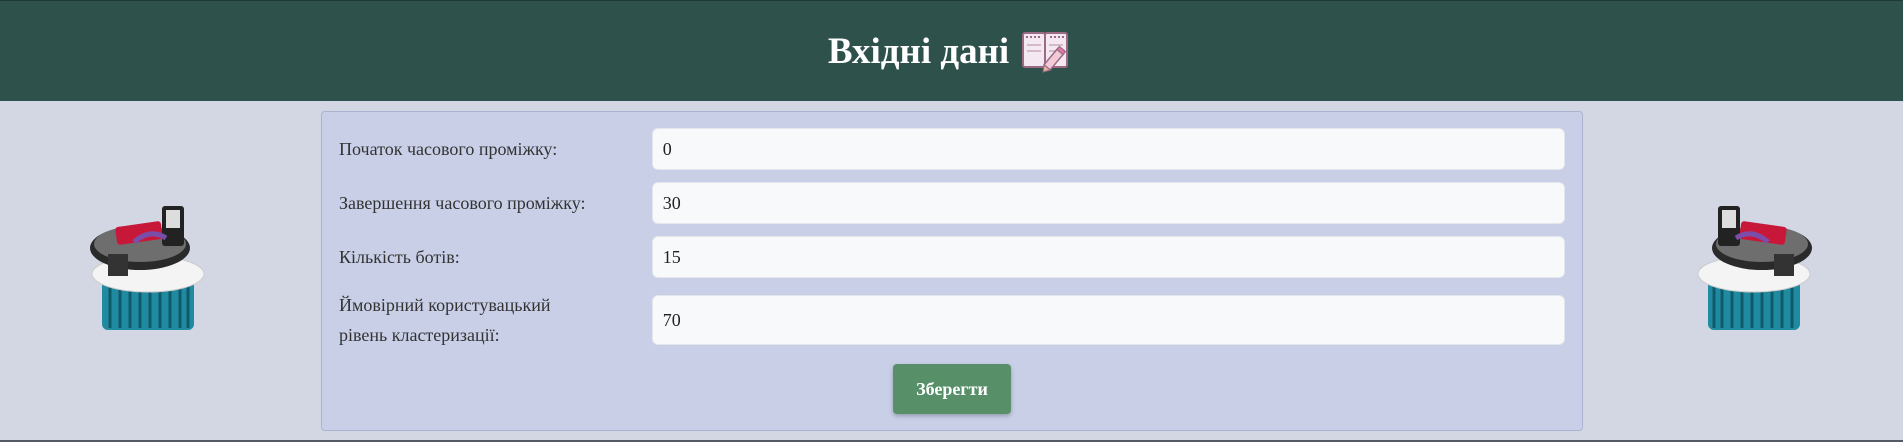  Describe the element at coordinates (419, 335) in the screenshot. I see `clustering-level-label-line2: рівень кластеризації:` at that location.